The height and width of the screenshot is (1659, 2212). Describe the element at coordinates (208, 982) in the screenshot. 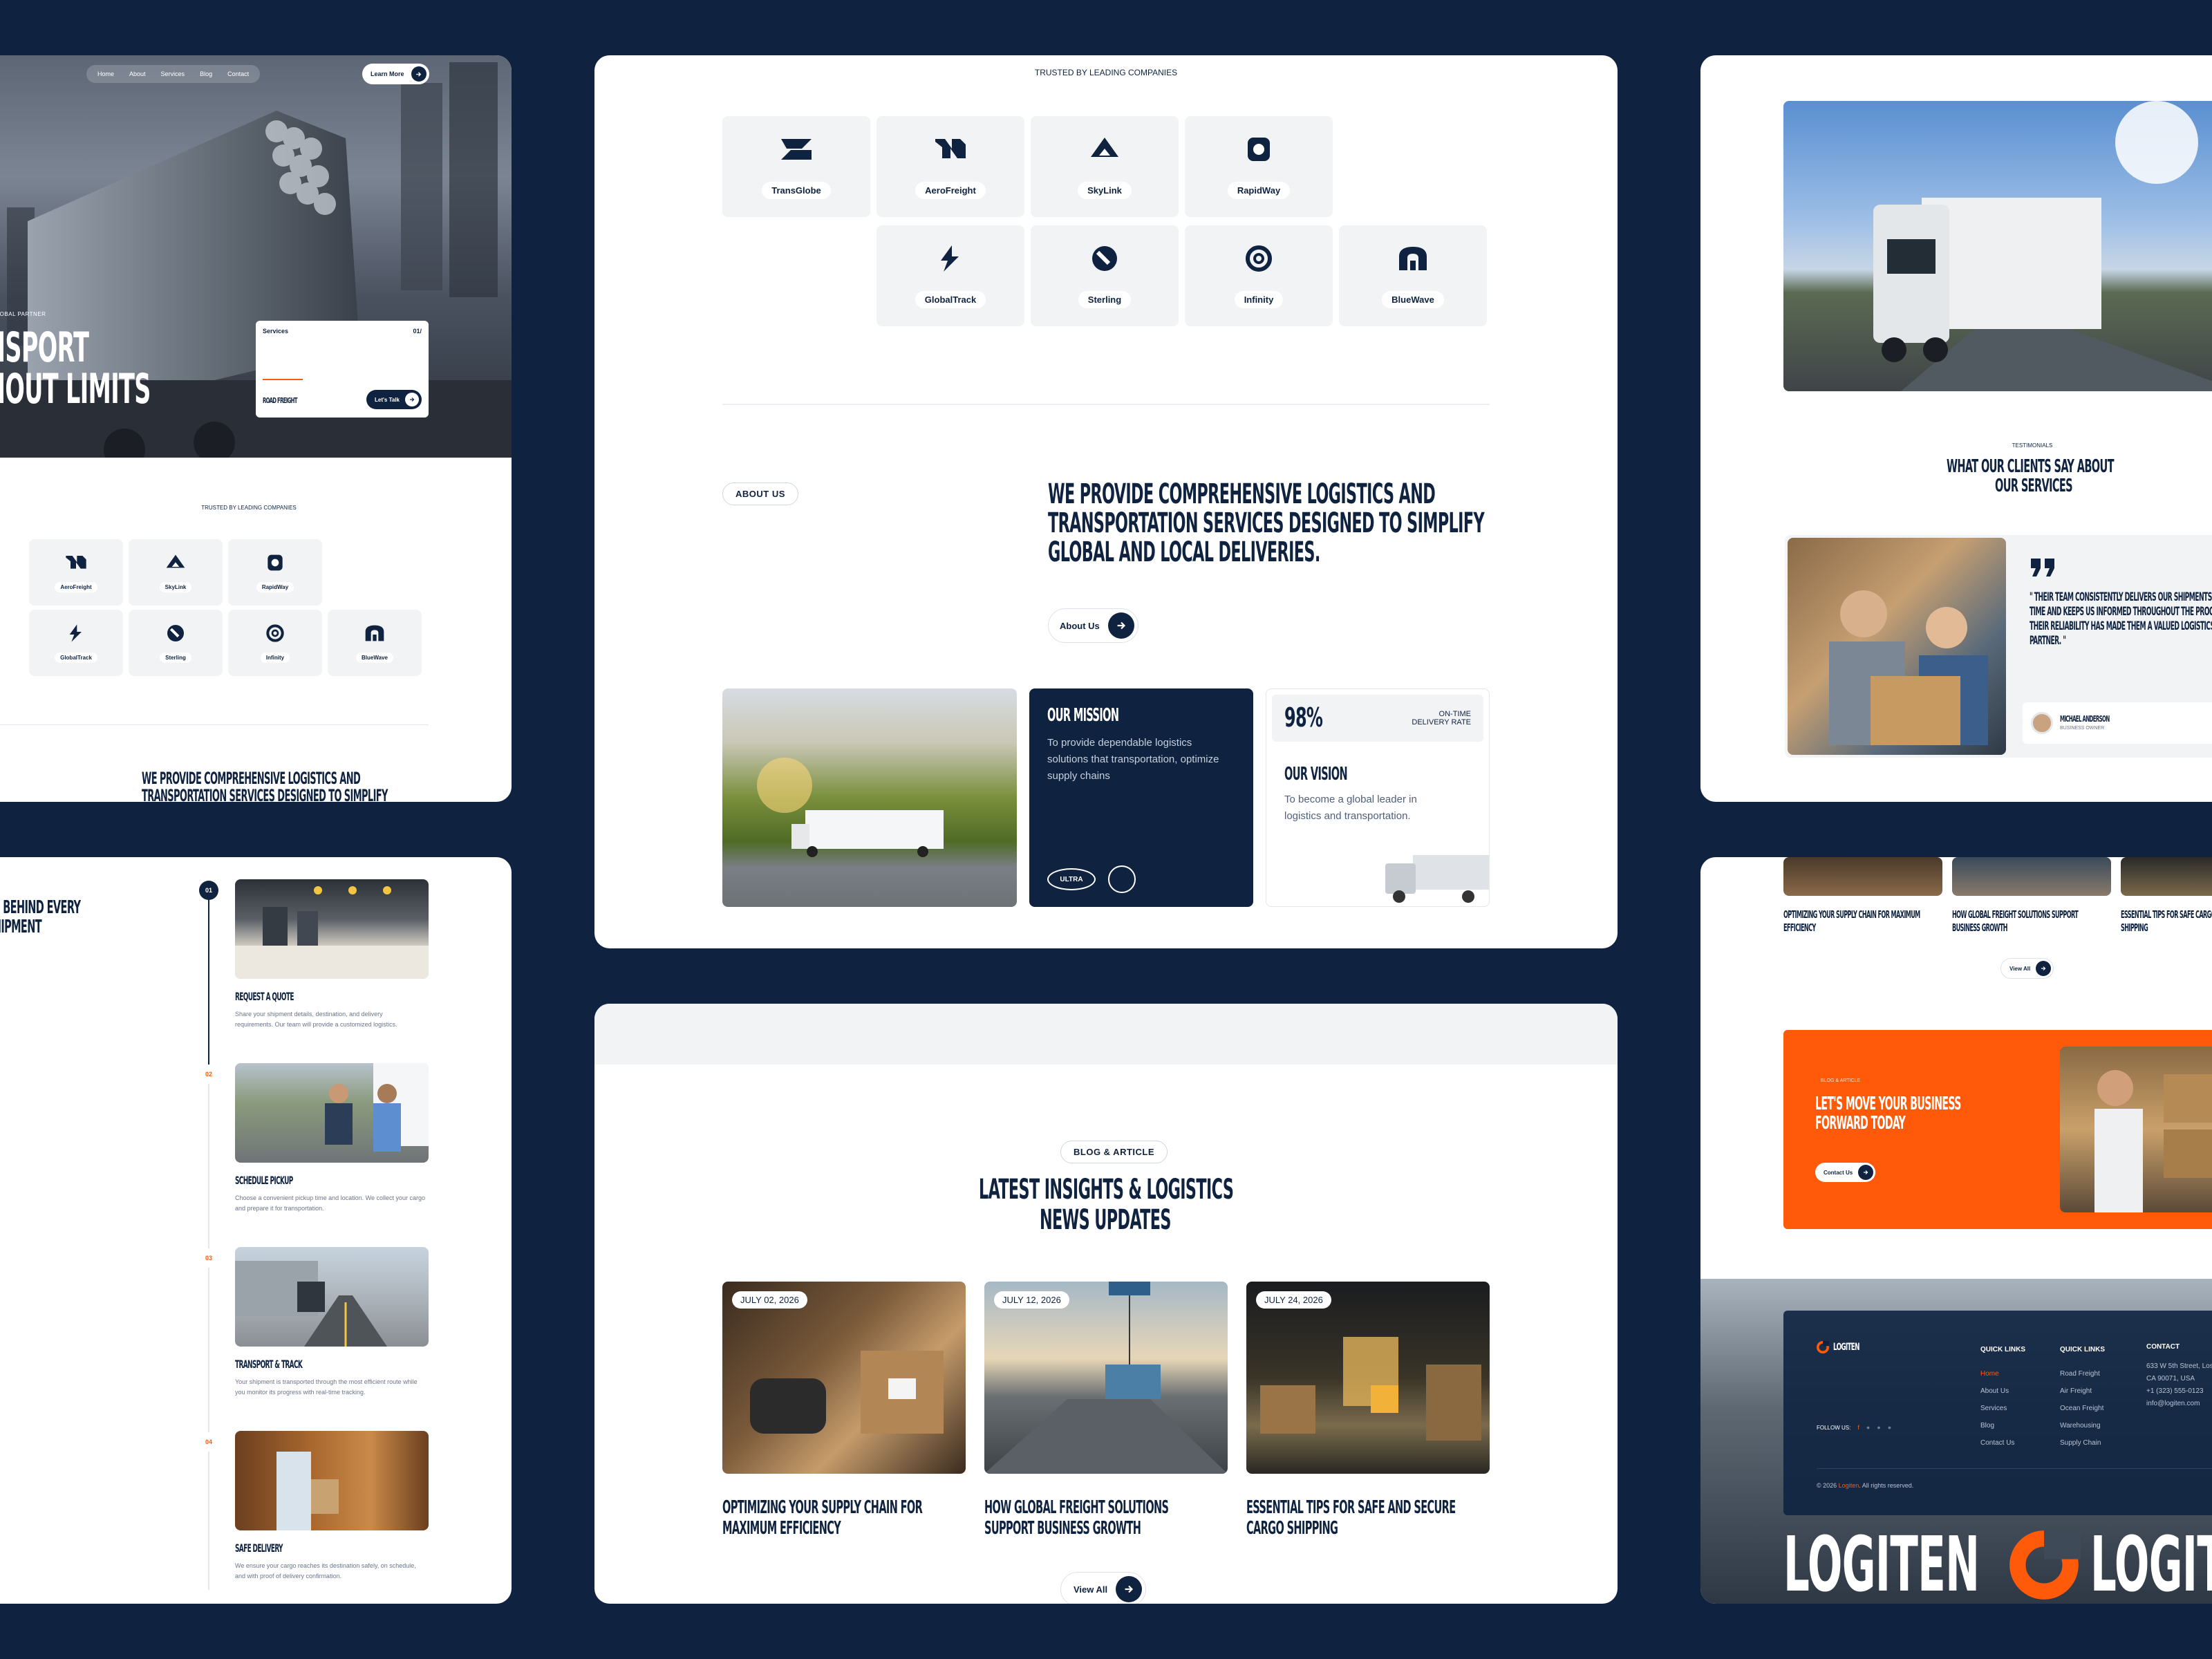

I see `steps-timeline-progress` at that location.